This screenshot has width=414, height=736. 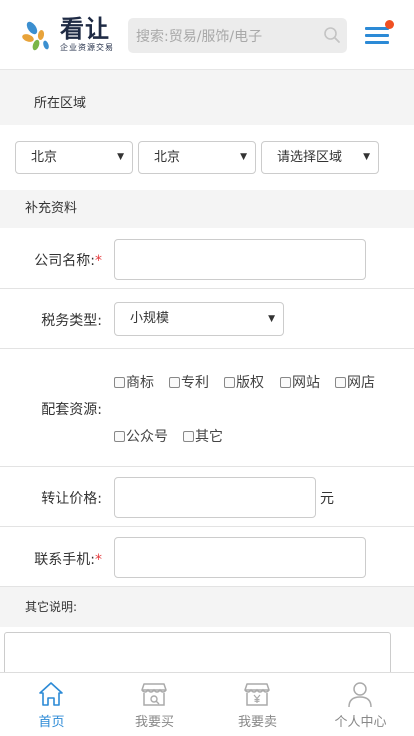 What do you see at coordinates (154, 722) in the screenshot?
I see `tab-buy-label: 我要买` at bounding box center [154, 722].